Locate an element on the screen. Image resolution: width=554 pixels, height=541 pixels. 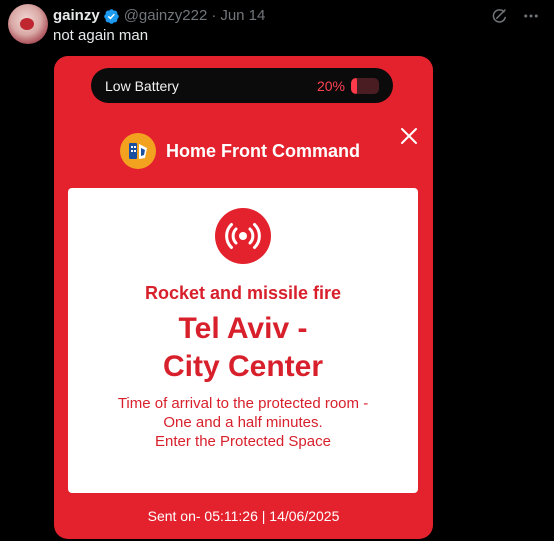
instruction-line: Enter the Protected Space is located at coordinates (243, 441).